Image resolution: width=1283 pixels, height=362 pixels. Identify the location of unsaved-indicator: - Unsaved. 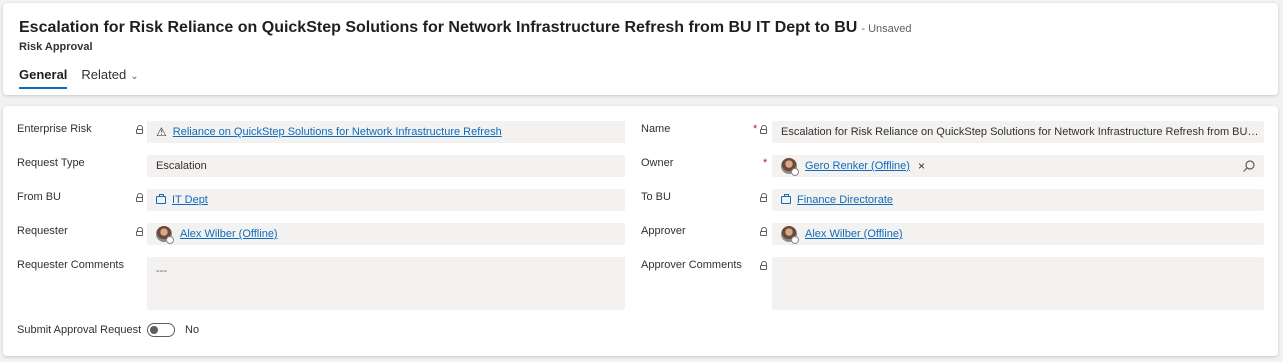
(886, 29).